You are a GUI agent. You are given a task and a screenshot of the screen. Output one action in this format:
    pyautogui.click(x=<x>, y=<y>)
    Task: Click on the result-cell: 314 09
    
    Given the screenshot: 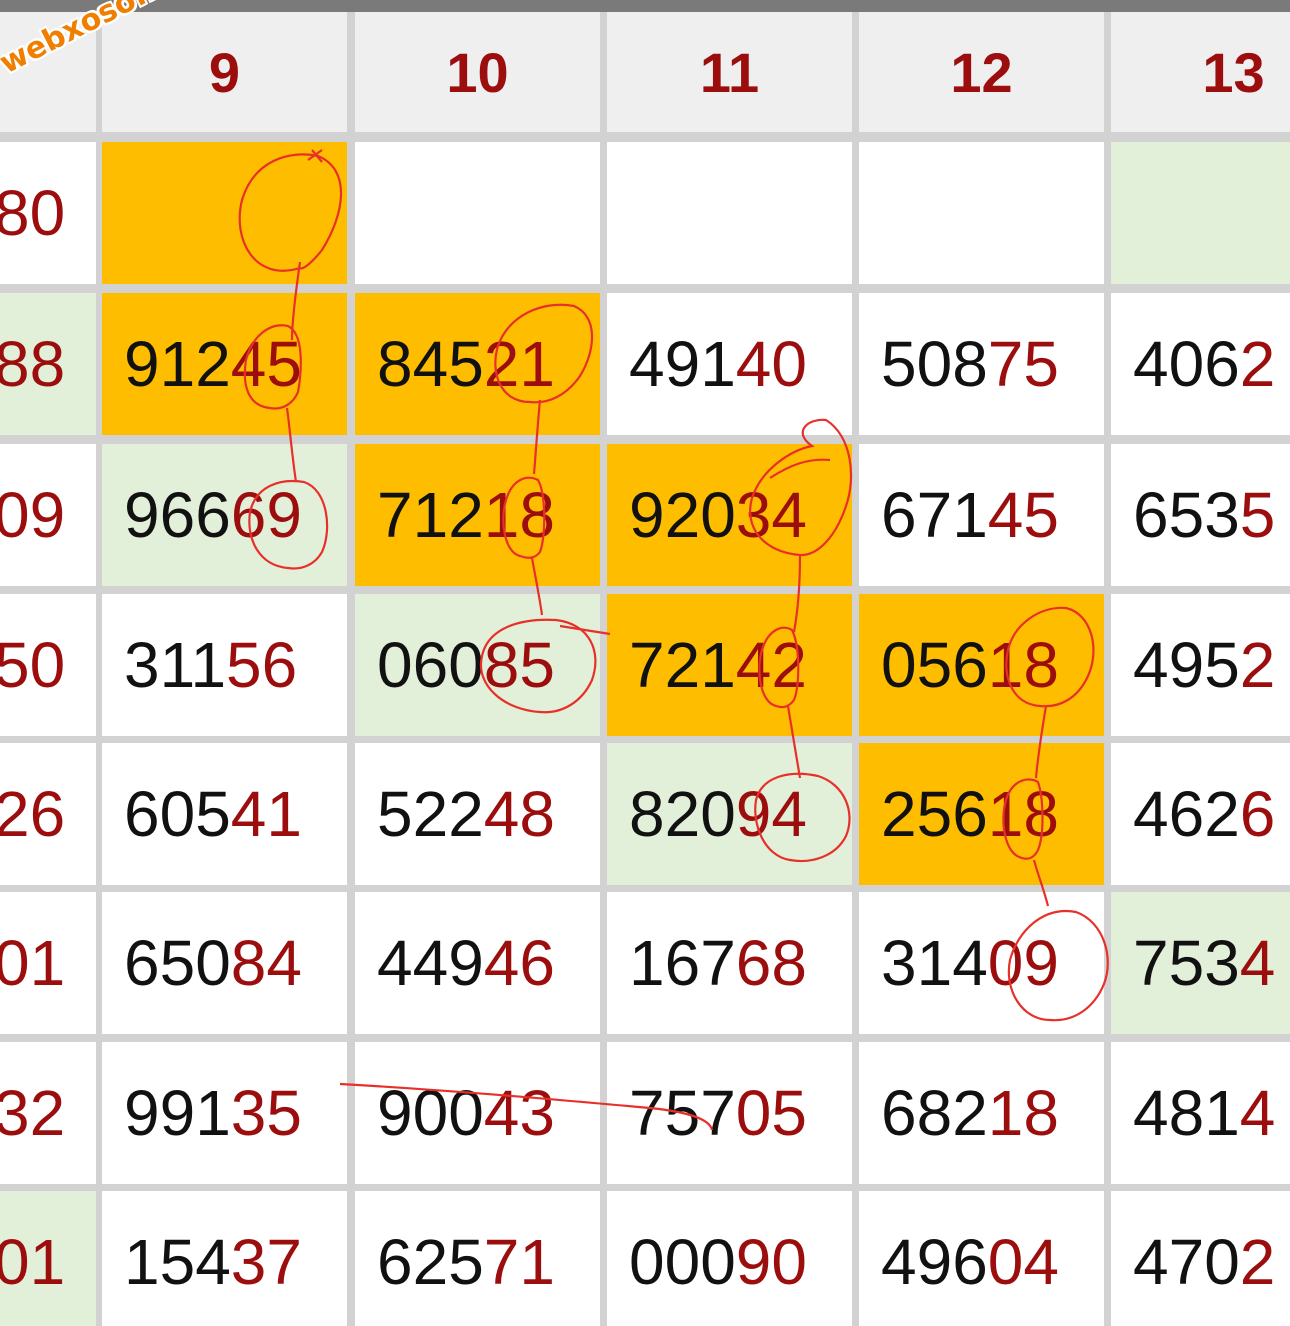 What is the action you would take?
    pyautogui.click(x=981, y=963)
    